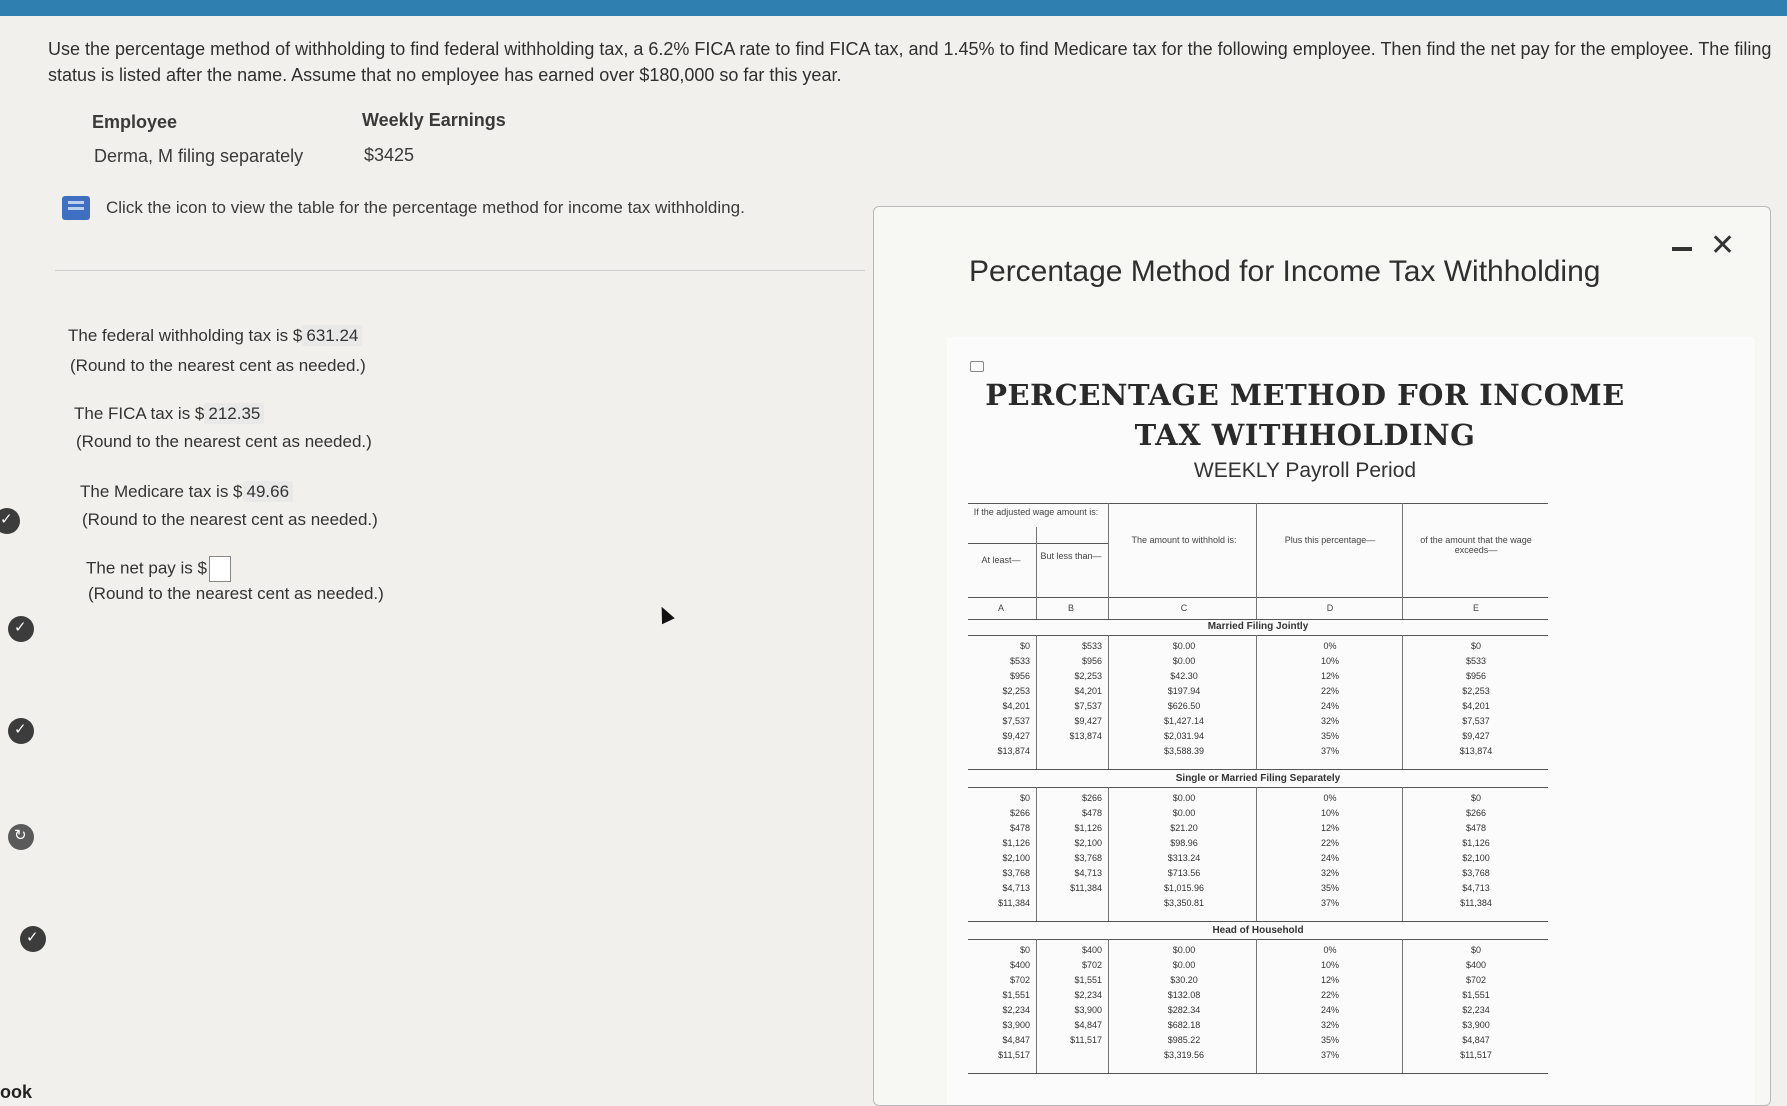 The width and height of the screenshot is (1787, 1106). Describe the element at coordinates (1016, 843) in the screenshot. I see `table-cell-at-least: $1,126` at that location.